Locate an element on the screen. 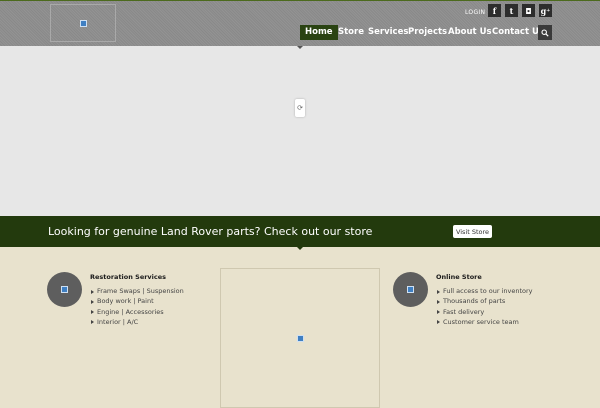 This screenshot has height=408, width=600. list-item: Thousands of parts is located at coordinates (485, 301).